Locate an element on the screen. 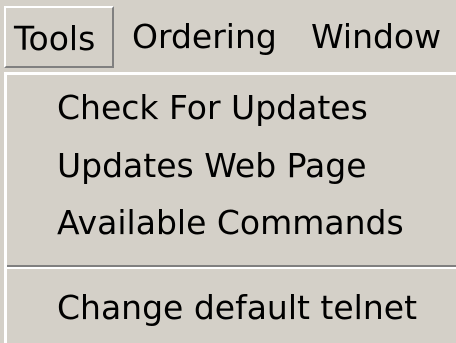  menu-window: Window is located at coordinates (376, 37).